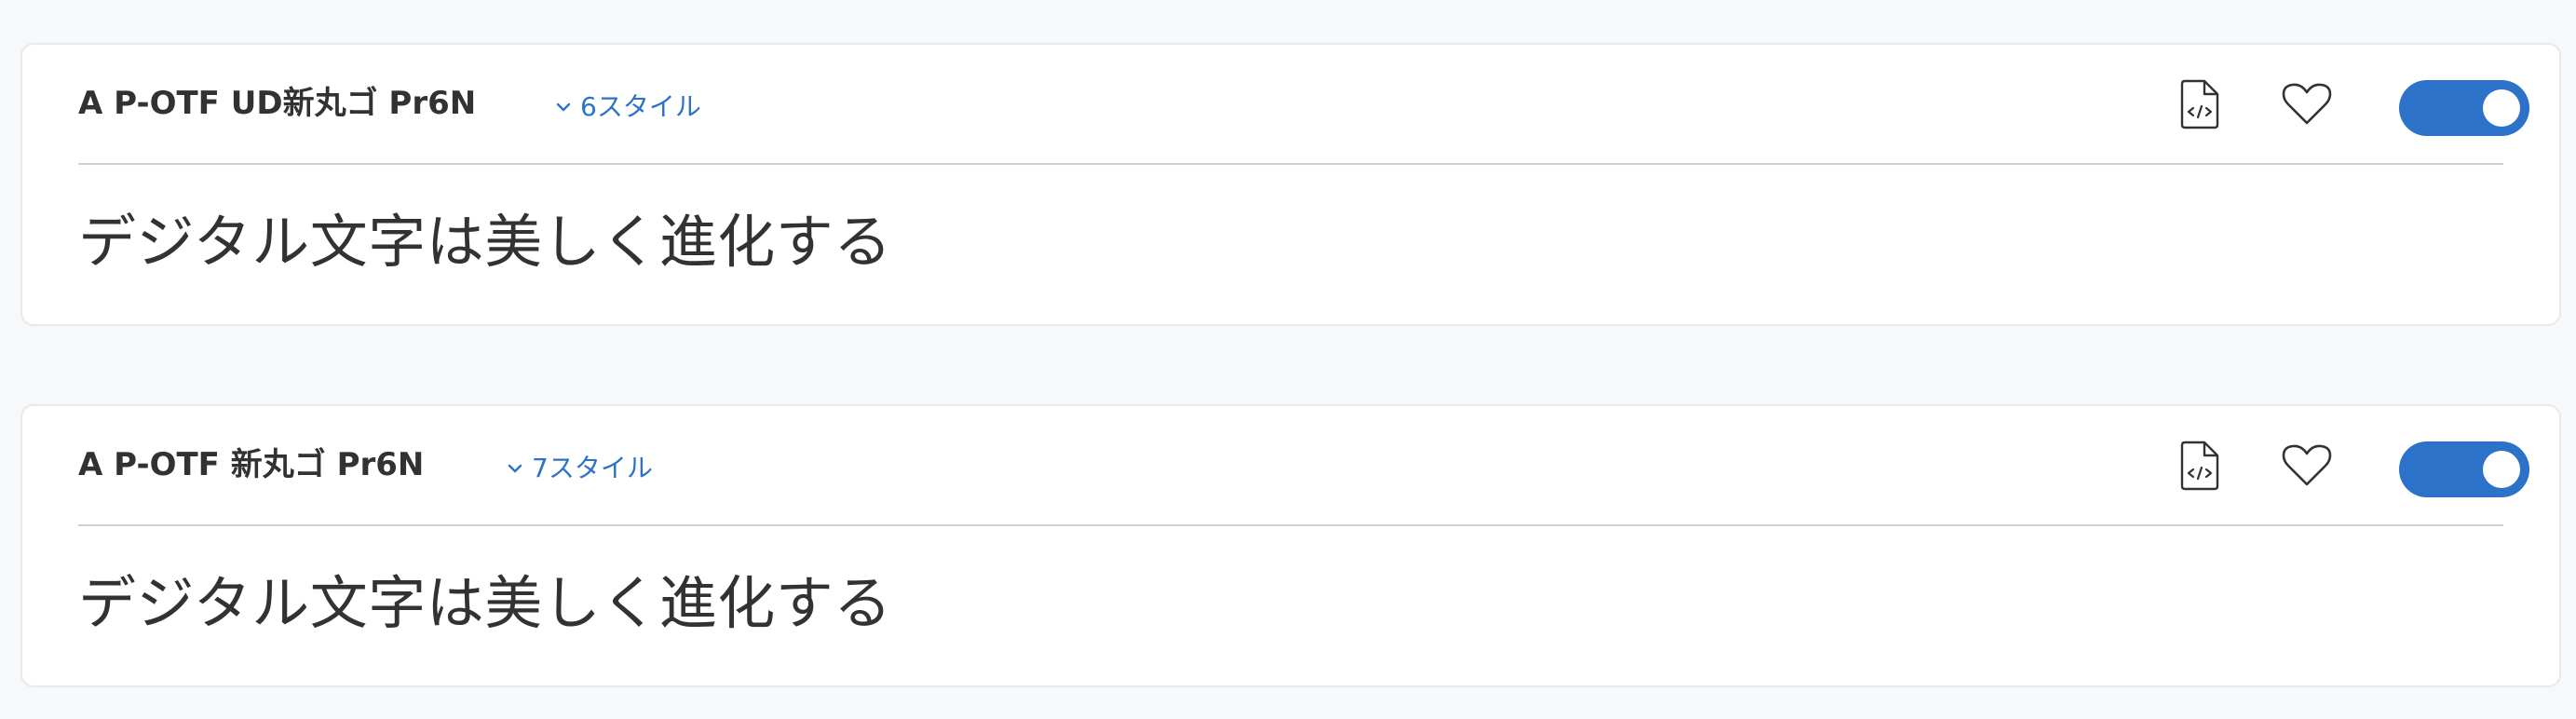 The width and height of the screenshot is (2576, 719). What do you see at coordinates (640, 106) in the screenshot?
I see `styles-count-label: 6スタイル` at bounding box center [640, 106].